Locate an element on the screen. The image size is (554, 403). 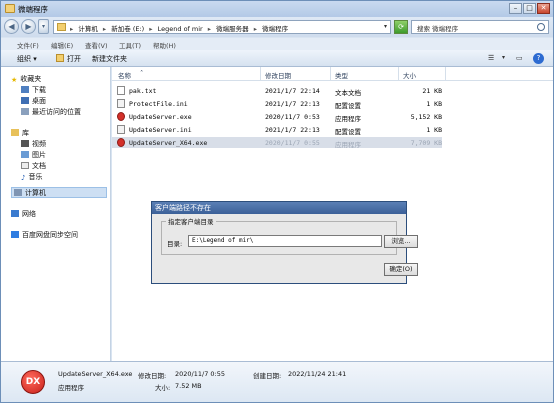
file-row: pak.txt 2021/1/7 22:14 文本文档 21 KB is located at coordinates (277, 91).